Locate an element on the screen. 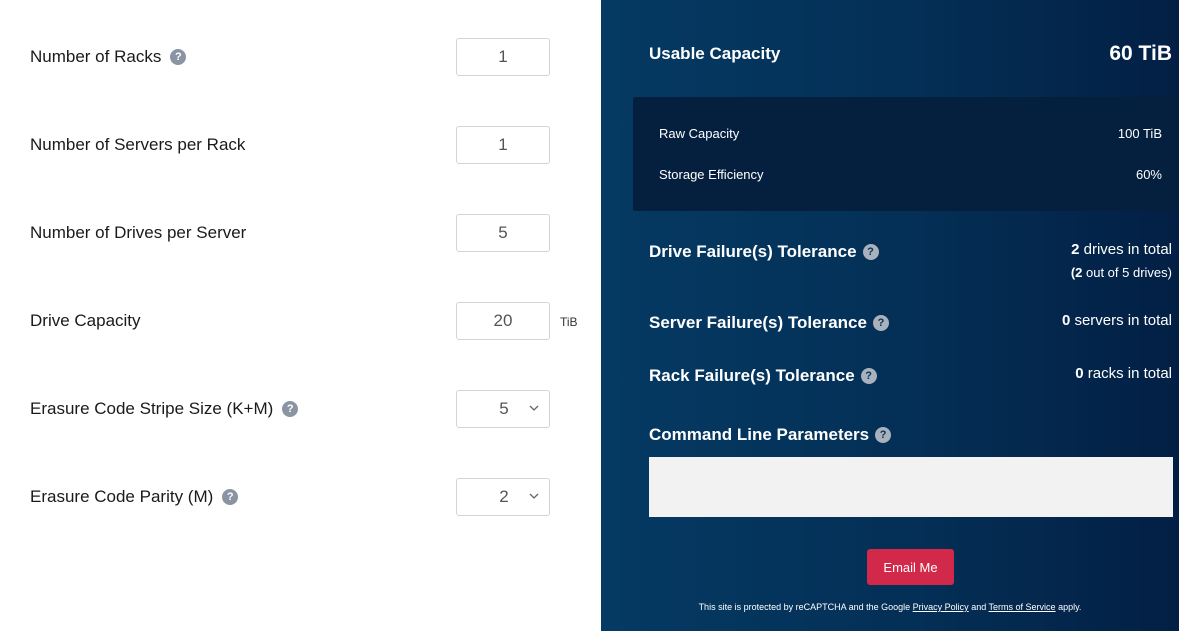  racks-label: Number of Racks ? is located at coordinates (108, 57).